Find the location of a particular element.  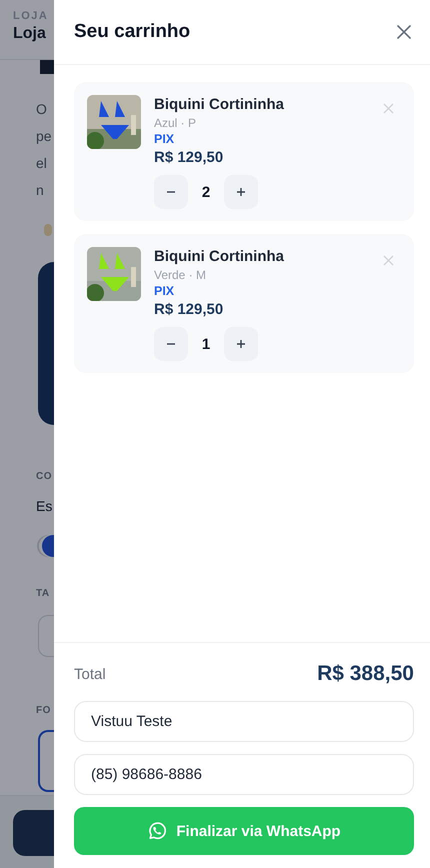

add-button is located at coordinates (33, 833).